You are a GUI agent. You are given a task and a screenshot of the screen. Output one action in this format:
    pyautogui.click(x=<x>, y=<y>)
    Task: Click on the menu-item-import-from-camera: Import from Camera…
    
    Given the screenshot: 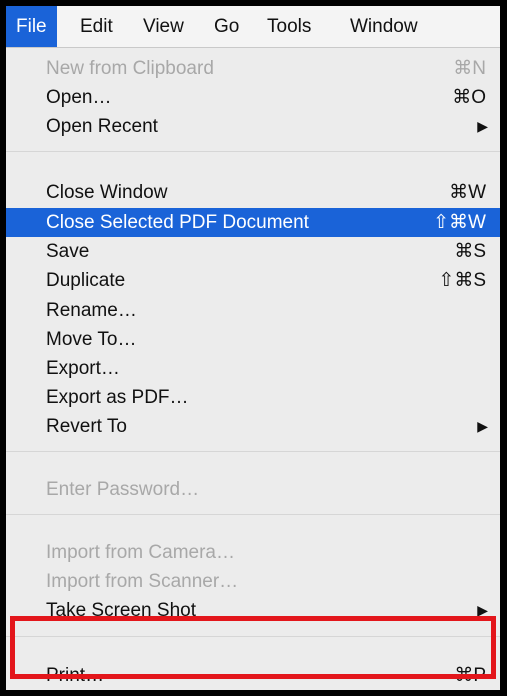 What is the action you would take?
    pyautogui.click(x=253, y=552)
    